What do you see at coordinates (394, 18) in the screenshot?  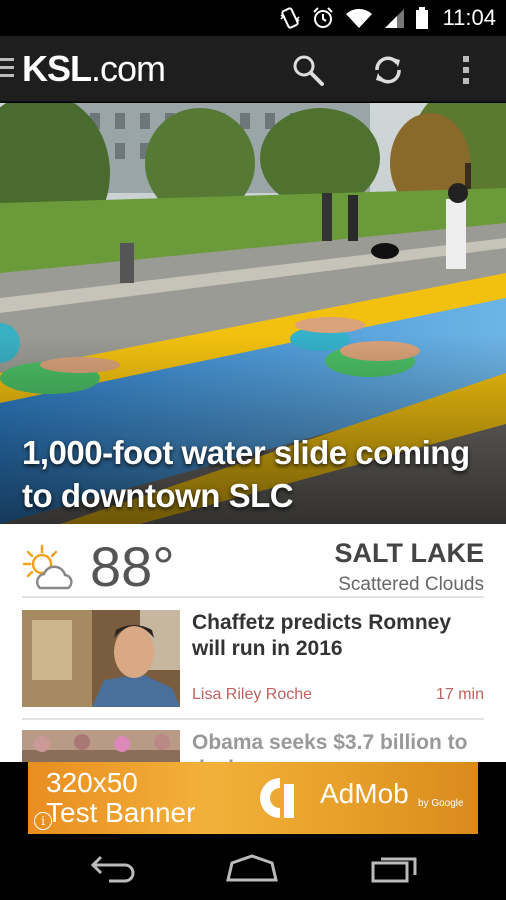 I see `signal-icon` at bounding box center [394, 18].